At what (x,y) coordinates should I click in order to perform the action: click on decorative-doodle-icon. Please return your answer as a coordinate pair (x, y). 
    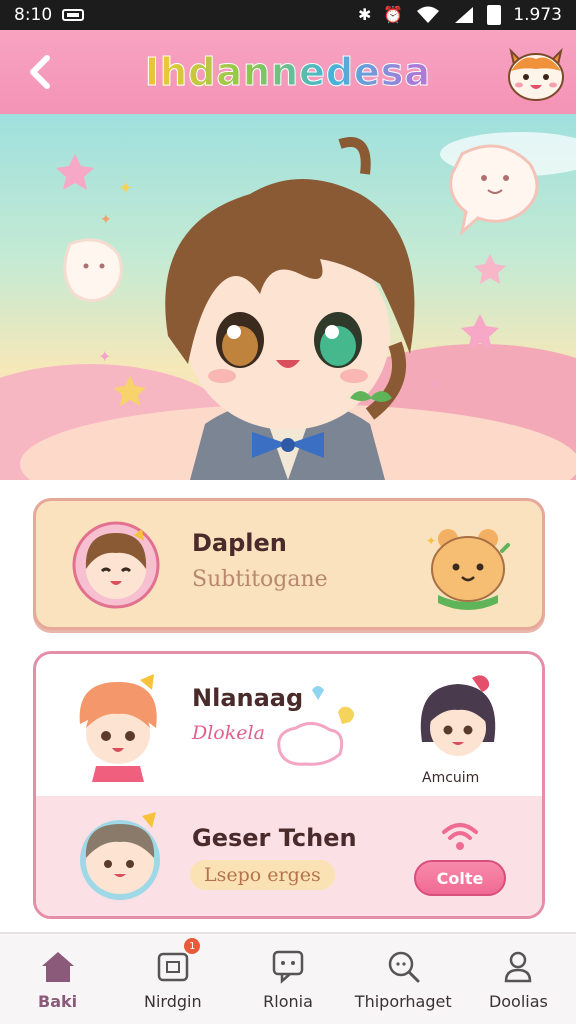
    Looking at the image, I should click on (315, 726).